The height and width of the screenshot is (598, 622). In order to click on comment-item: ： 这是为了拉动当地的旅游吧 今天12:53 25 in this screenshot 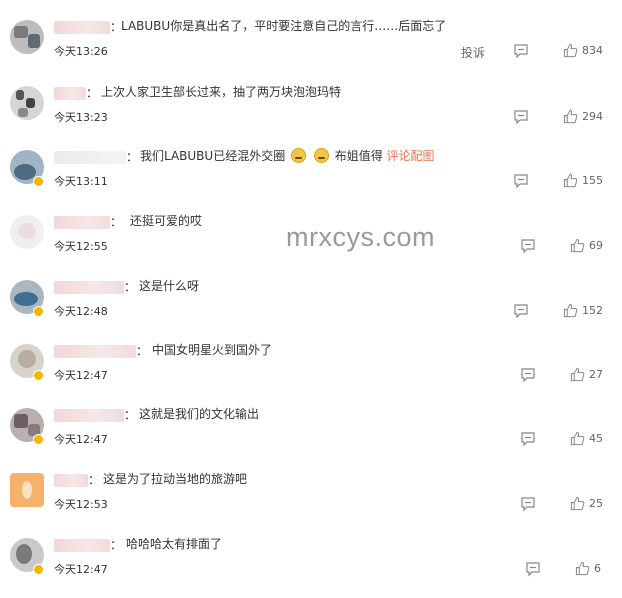, I will do `click(311, 502)`.